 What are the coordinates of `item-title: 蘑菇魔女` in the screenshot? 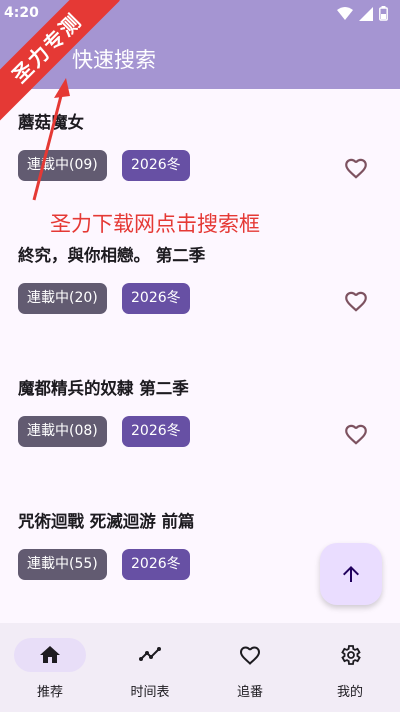 It's located at (51, 122).